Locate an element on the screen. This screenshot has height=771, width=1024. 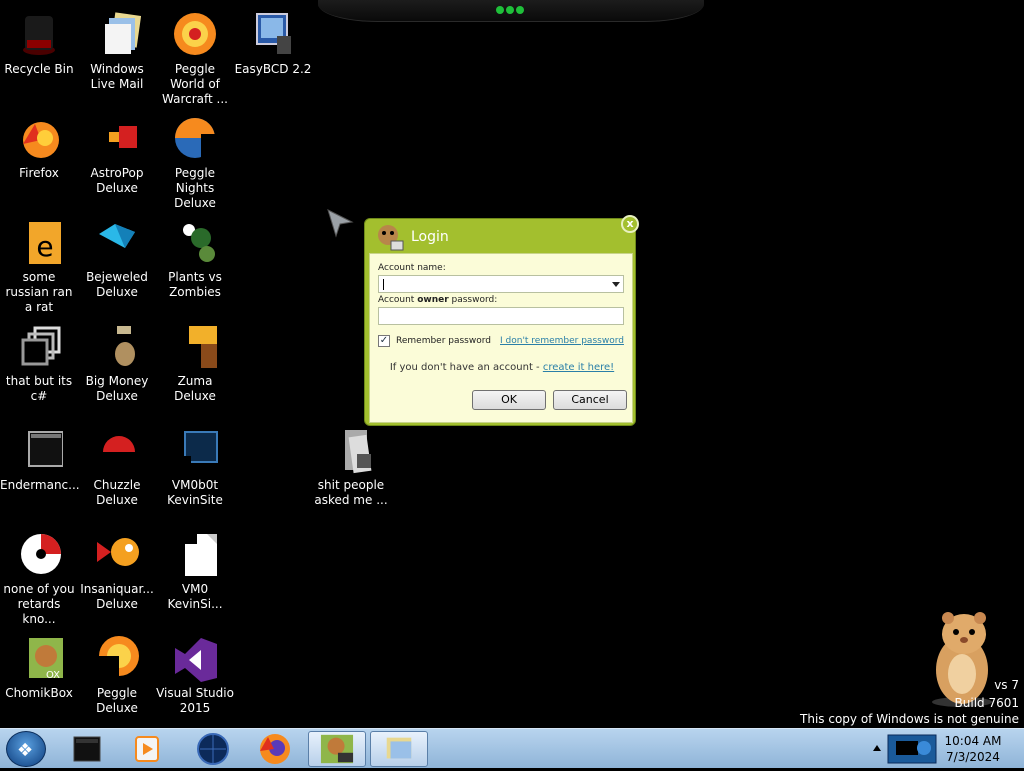
peggle-nights-icon is located at coordinates (197, 139).